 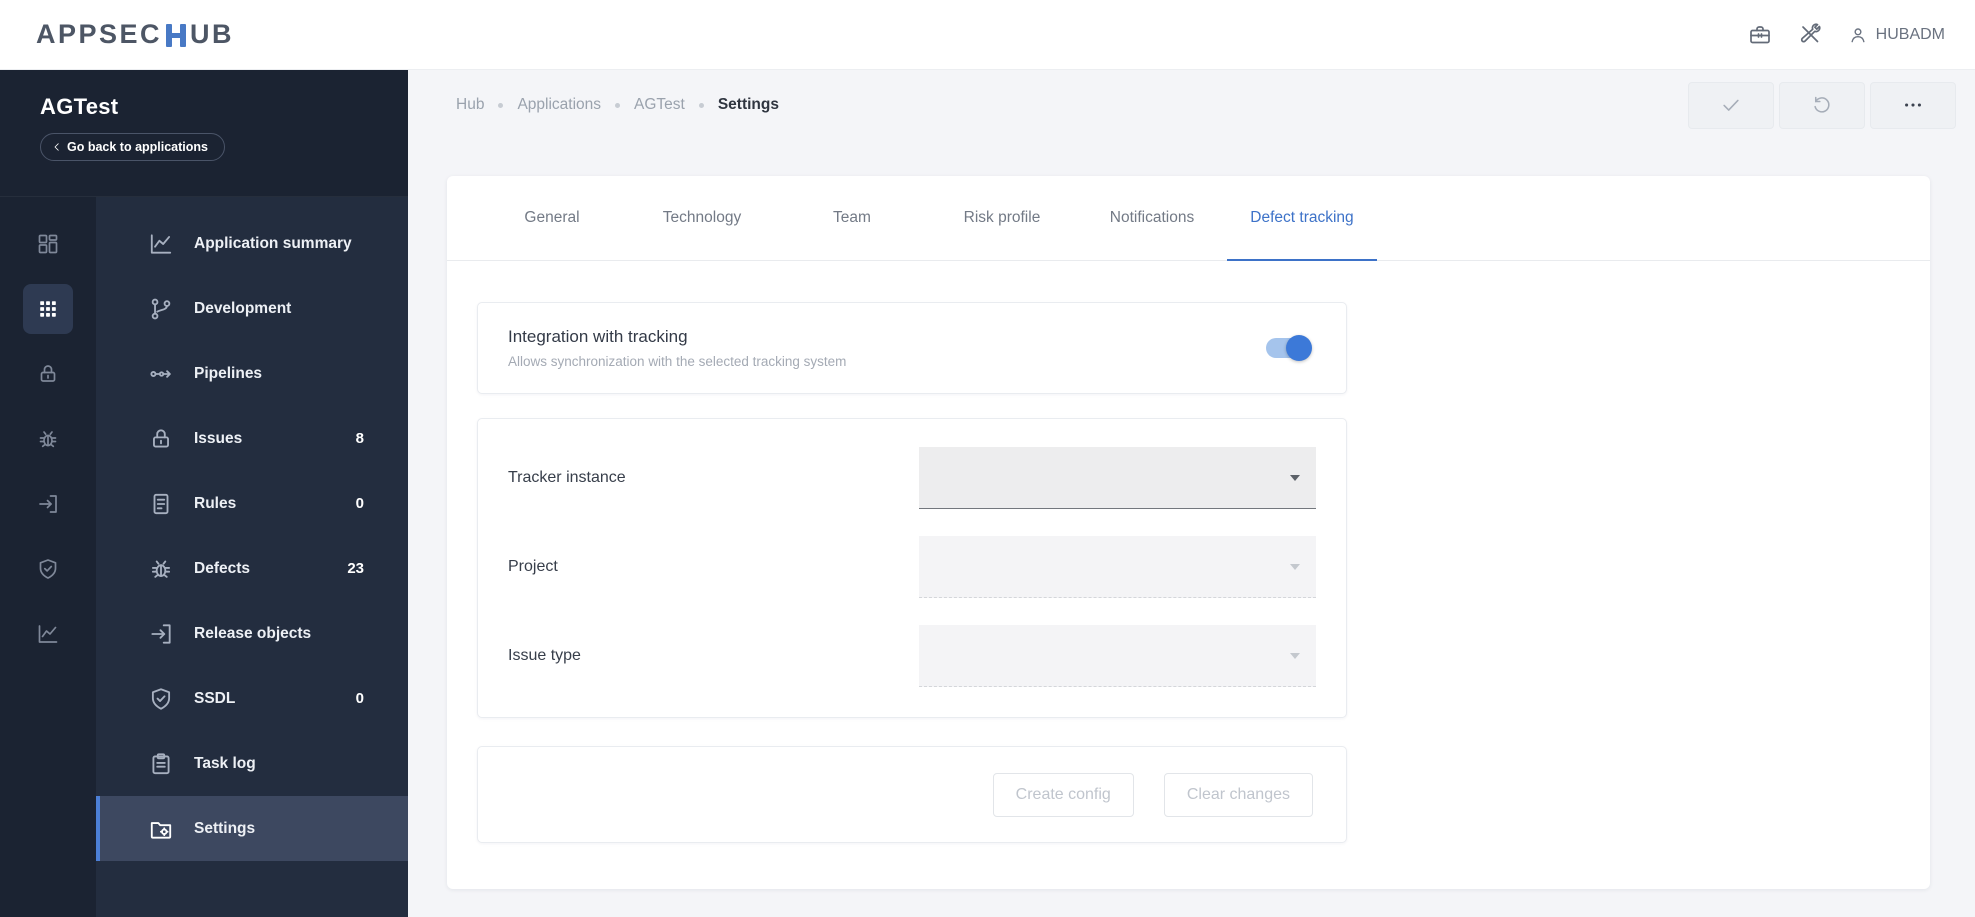 I want to click on menu-label: SSDL, so click(x=215, y=698).